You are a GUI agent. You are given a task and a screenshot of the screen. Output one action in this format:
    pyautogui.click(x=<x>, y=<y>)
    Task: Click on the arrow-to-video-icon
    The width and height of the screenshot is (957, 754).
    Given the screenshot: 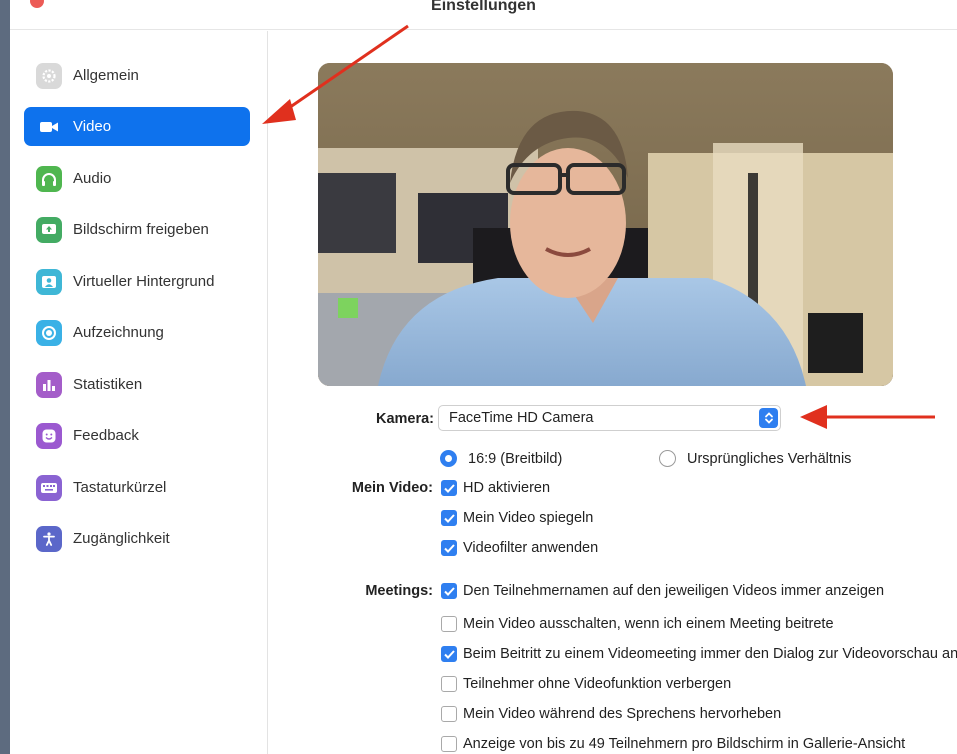 What is the action you would take?
    pyautogui.click(x=335, y=74)
    